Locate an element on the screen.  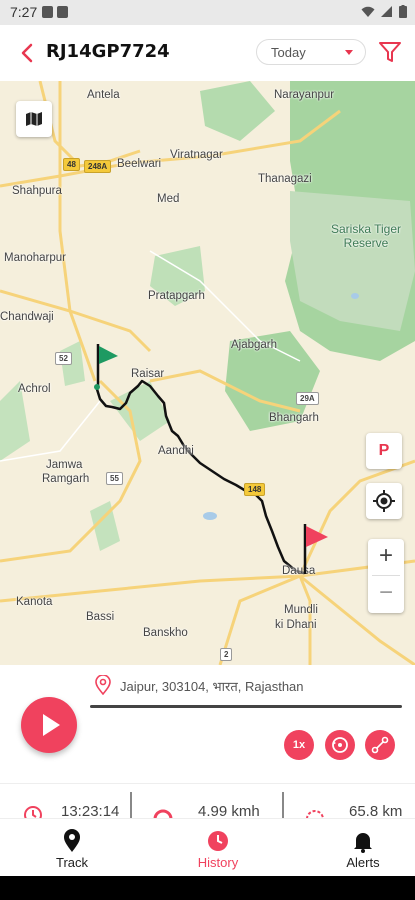
nav-history: History is located at coordinates (218, 849).